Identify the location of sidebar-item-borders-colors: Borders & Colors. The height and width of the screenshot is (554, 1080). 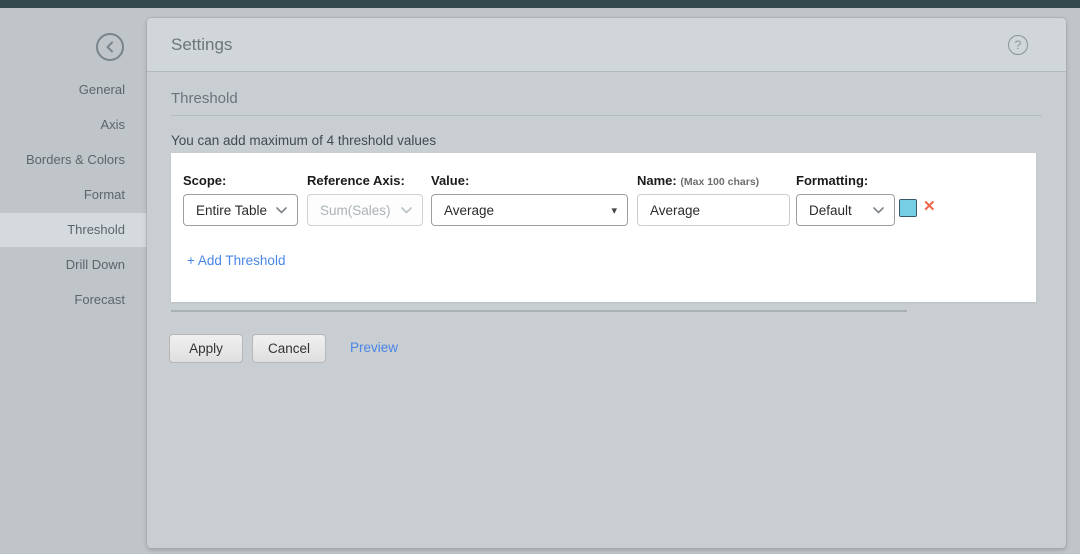
(73, 160).